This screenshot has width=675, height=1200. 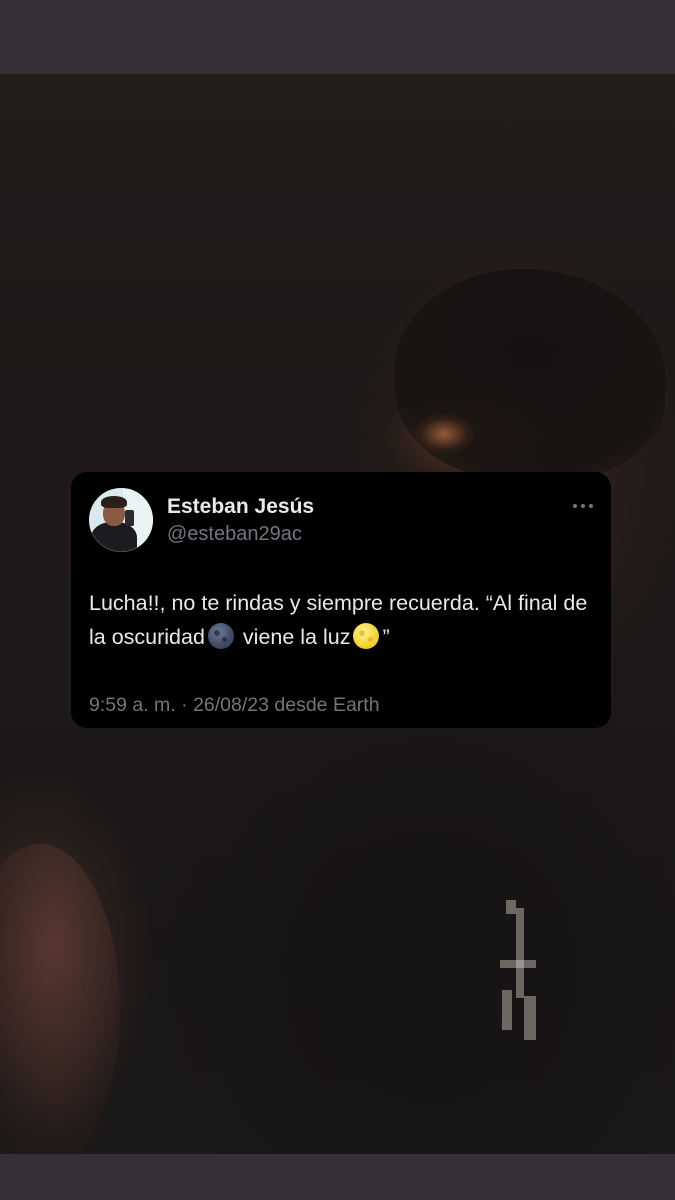 What do you see at coordinates (234, 534) in the screenshot?
I see `author-handle: @esteban29ac` at bounding box center [234, 534].